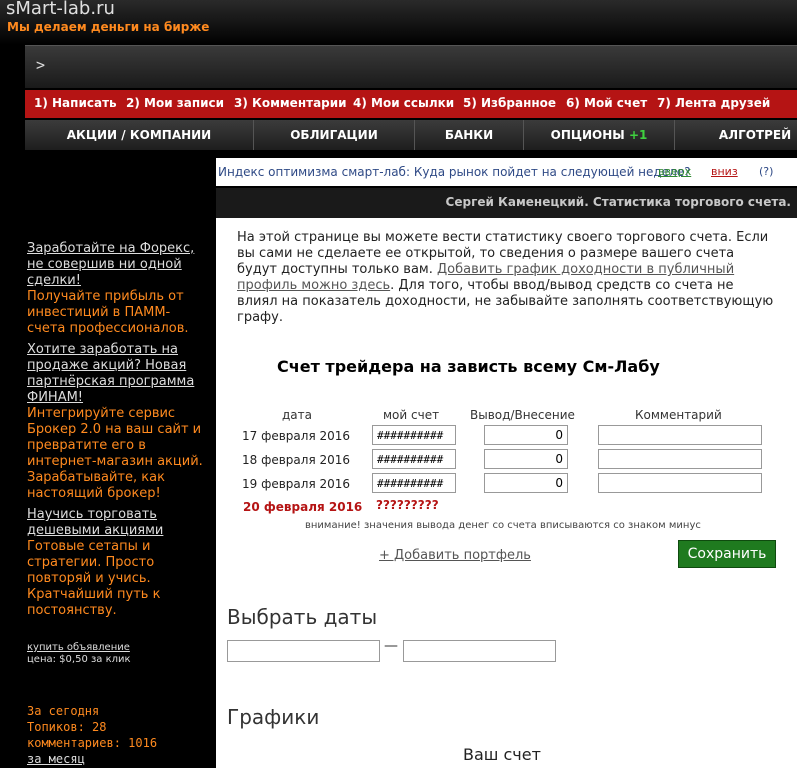  I want to click on stats-month-link: за месяц, so click(56, 759).